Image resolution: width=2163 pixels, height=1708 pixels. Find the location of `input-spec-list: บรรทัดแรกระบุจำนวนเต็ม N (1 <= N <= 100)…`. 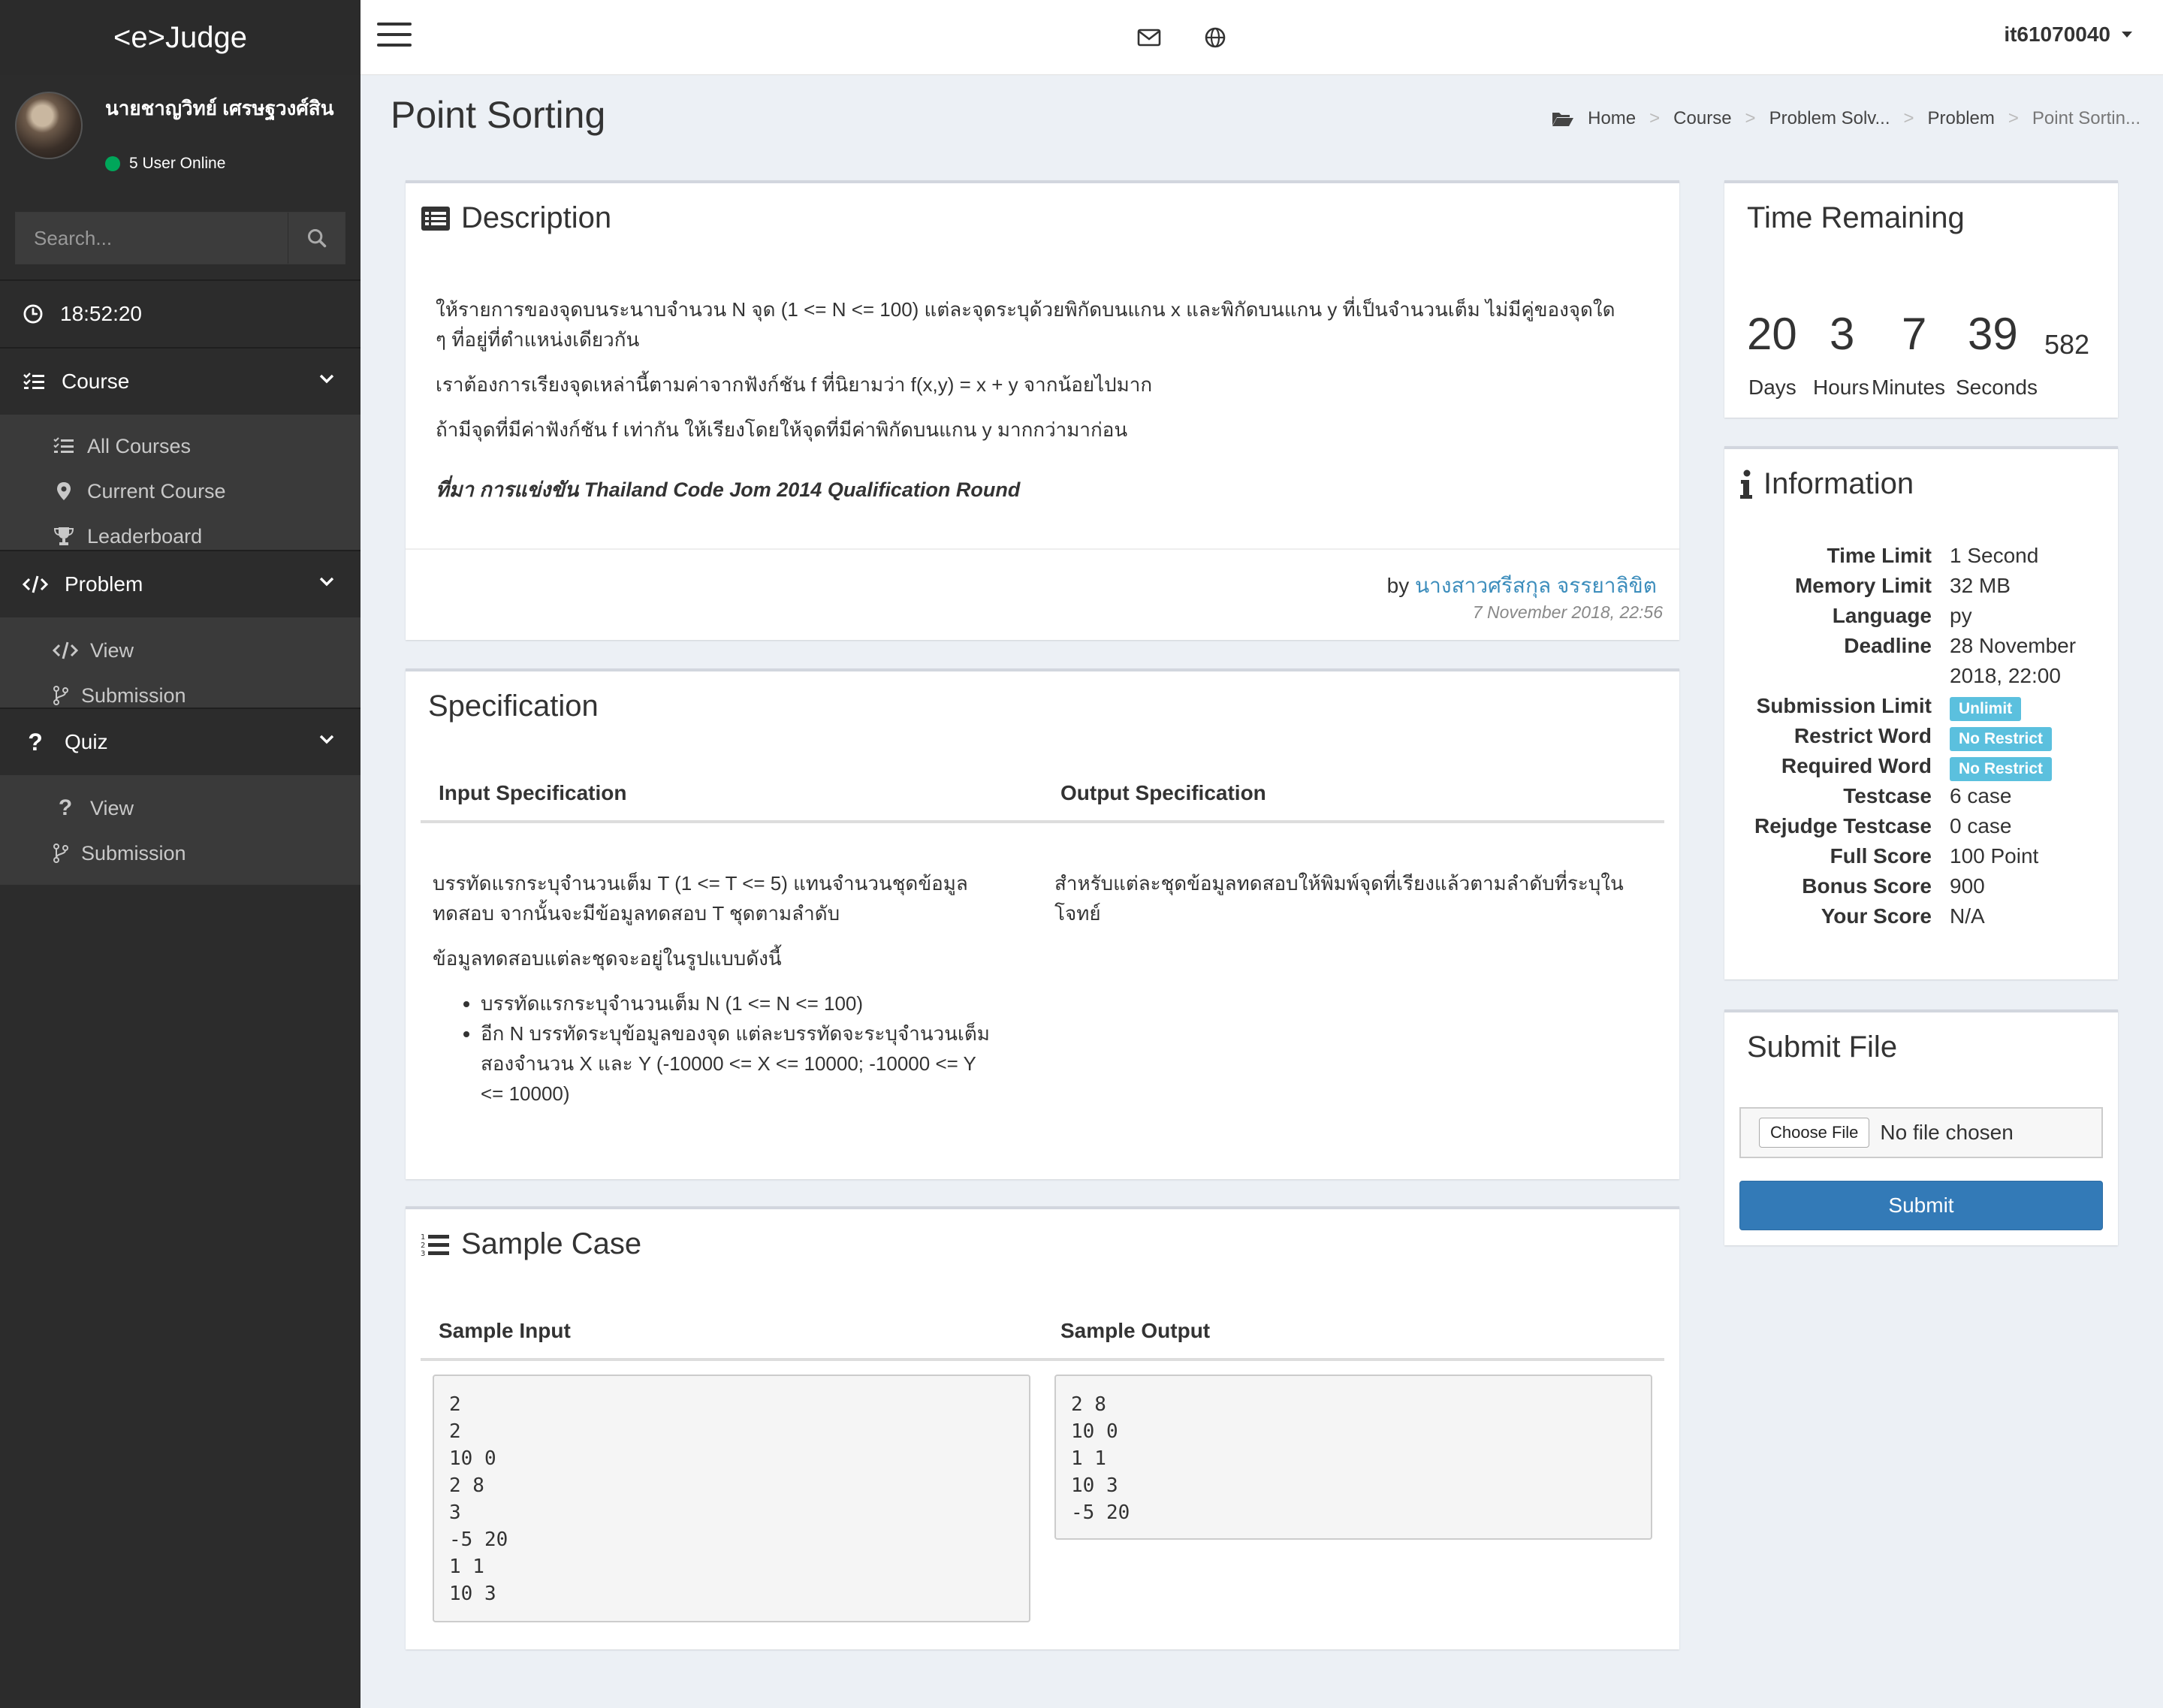

input-spec-list: บรรทัดแรกระบุจำนวนเต็ม N (1 <= N <= 100)… is located at coordinates (721, 1048).